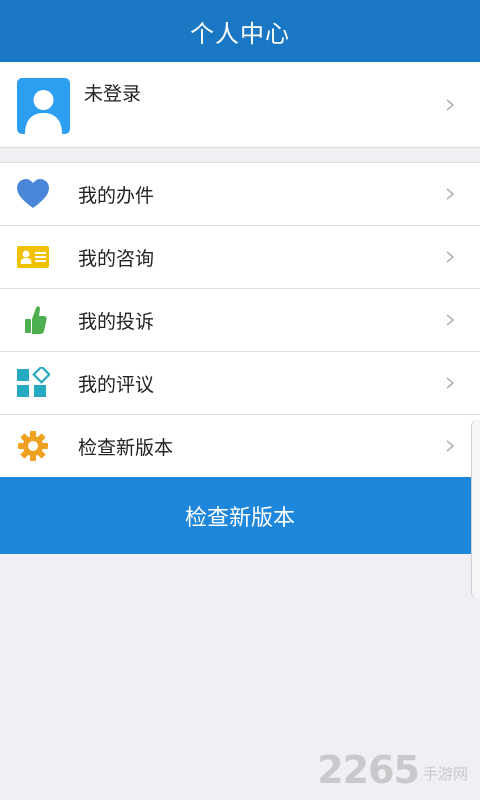 The width and height of the screenshot is (480, 800). What do you see at coordinates (475, 509) in the screenshot?
I see `side-scroll-handle` at bounding box center [475, 509].